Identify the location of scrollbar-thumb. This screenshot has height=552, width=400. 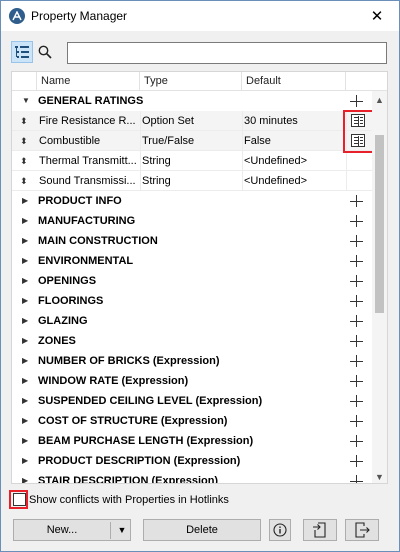
(379, 224).